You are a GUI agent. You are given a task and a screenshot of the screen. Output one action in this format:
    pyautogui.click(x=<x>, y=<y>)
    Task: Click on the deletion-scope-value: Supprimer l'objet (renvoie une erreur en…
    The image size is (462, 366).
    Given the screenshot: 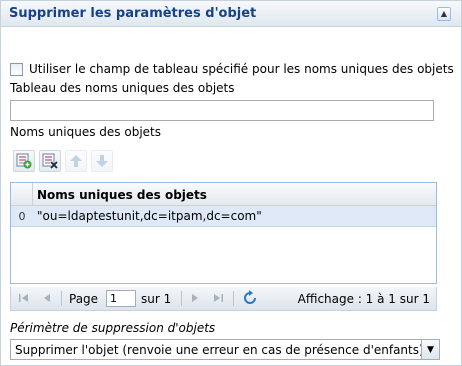 What is the action you would take?
    pyautogui.click(x=219, y=350)
    